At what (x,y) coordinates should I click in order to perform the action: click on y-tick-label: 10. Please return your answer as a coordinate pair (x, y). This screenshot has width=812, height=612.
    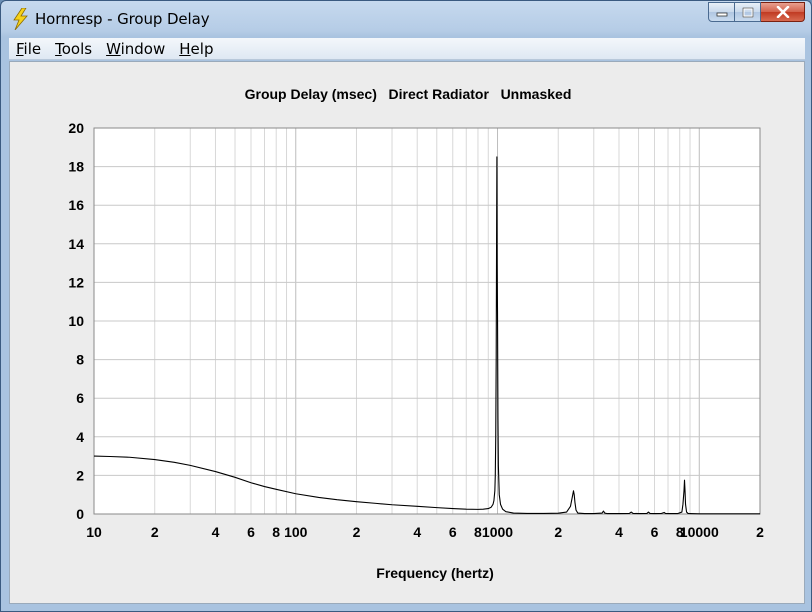
    Looking at the image, I should click on (76, 321).